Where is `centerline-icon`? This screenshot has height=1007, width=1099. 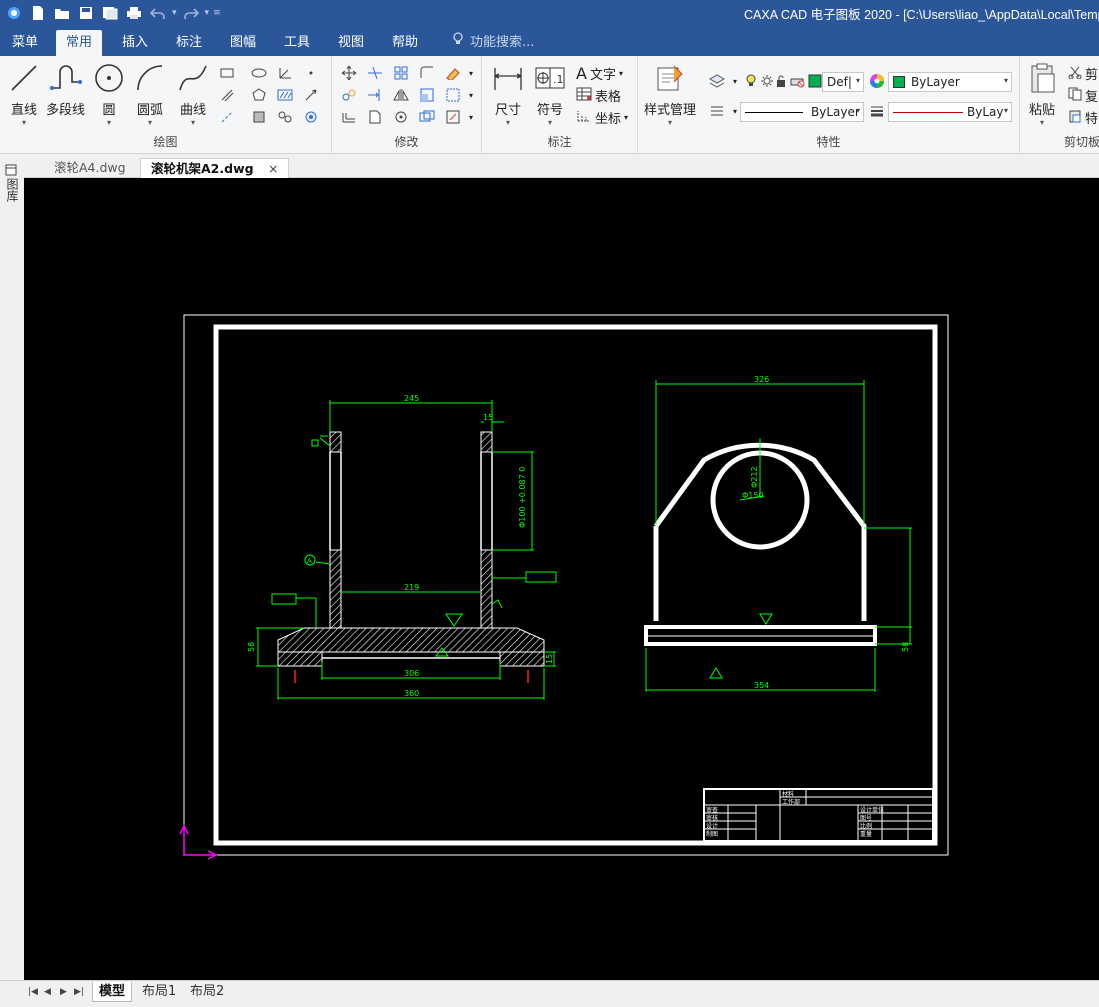 centerline-icon is located at coordinates (227, 117).